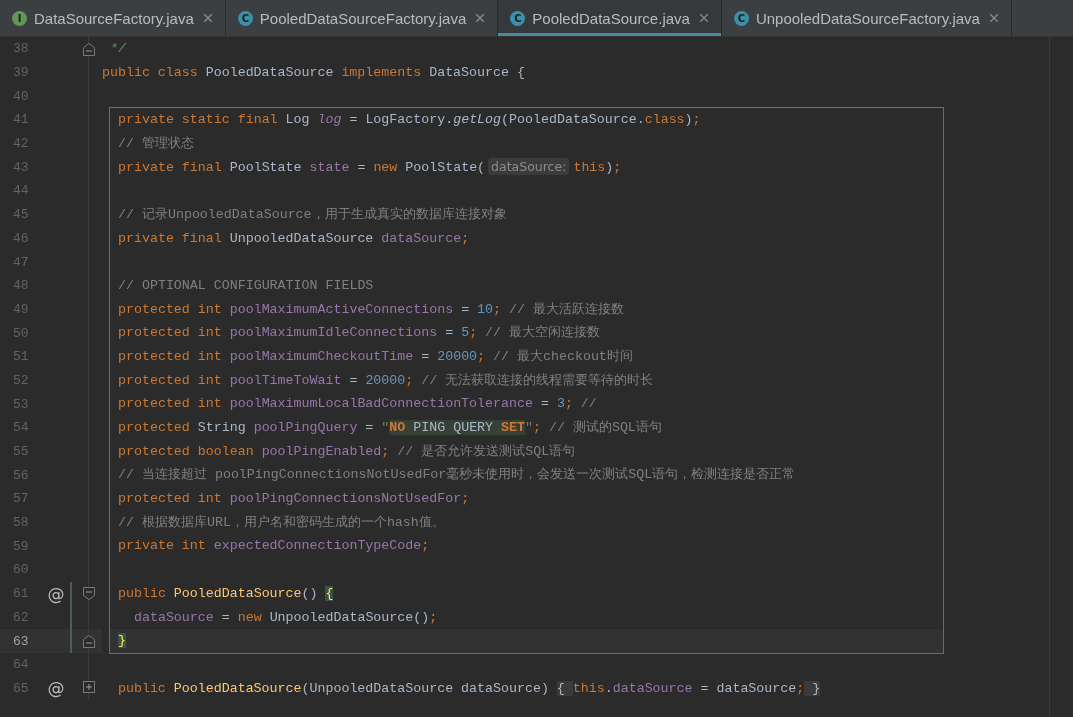 The width and height of the screenshot is (1073, 717). I want to click on class-icon: I, so click(19, 18).